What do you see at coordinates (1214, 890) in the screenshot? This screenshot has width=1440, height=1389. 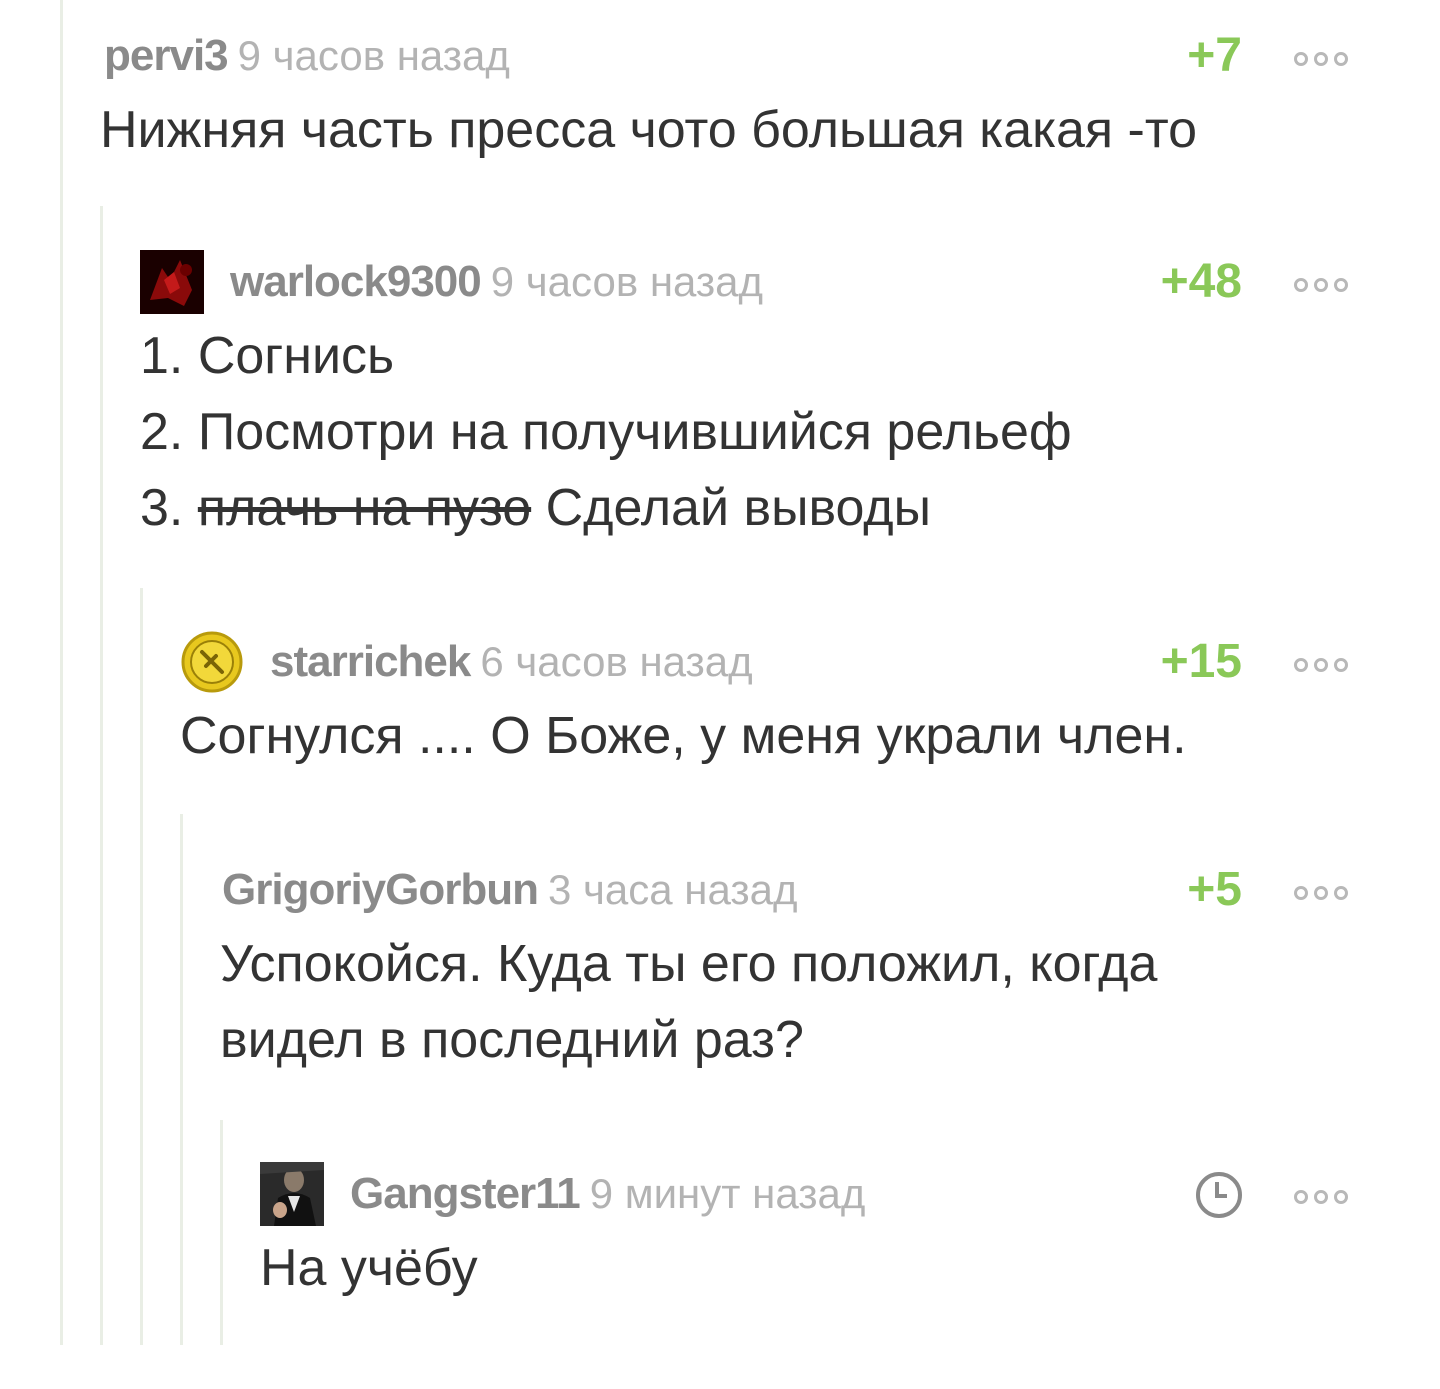 I see `comment-rating: +5` at bounding box center [1214, 890].